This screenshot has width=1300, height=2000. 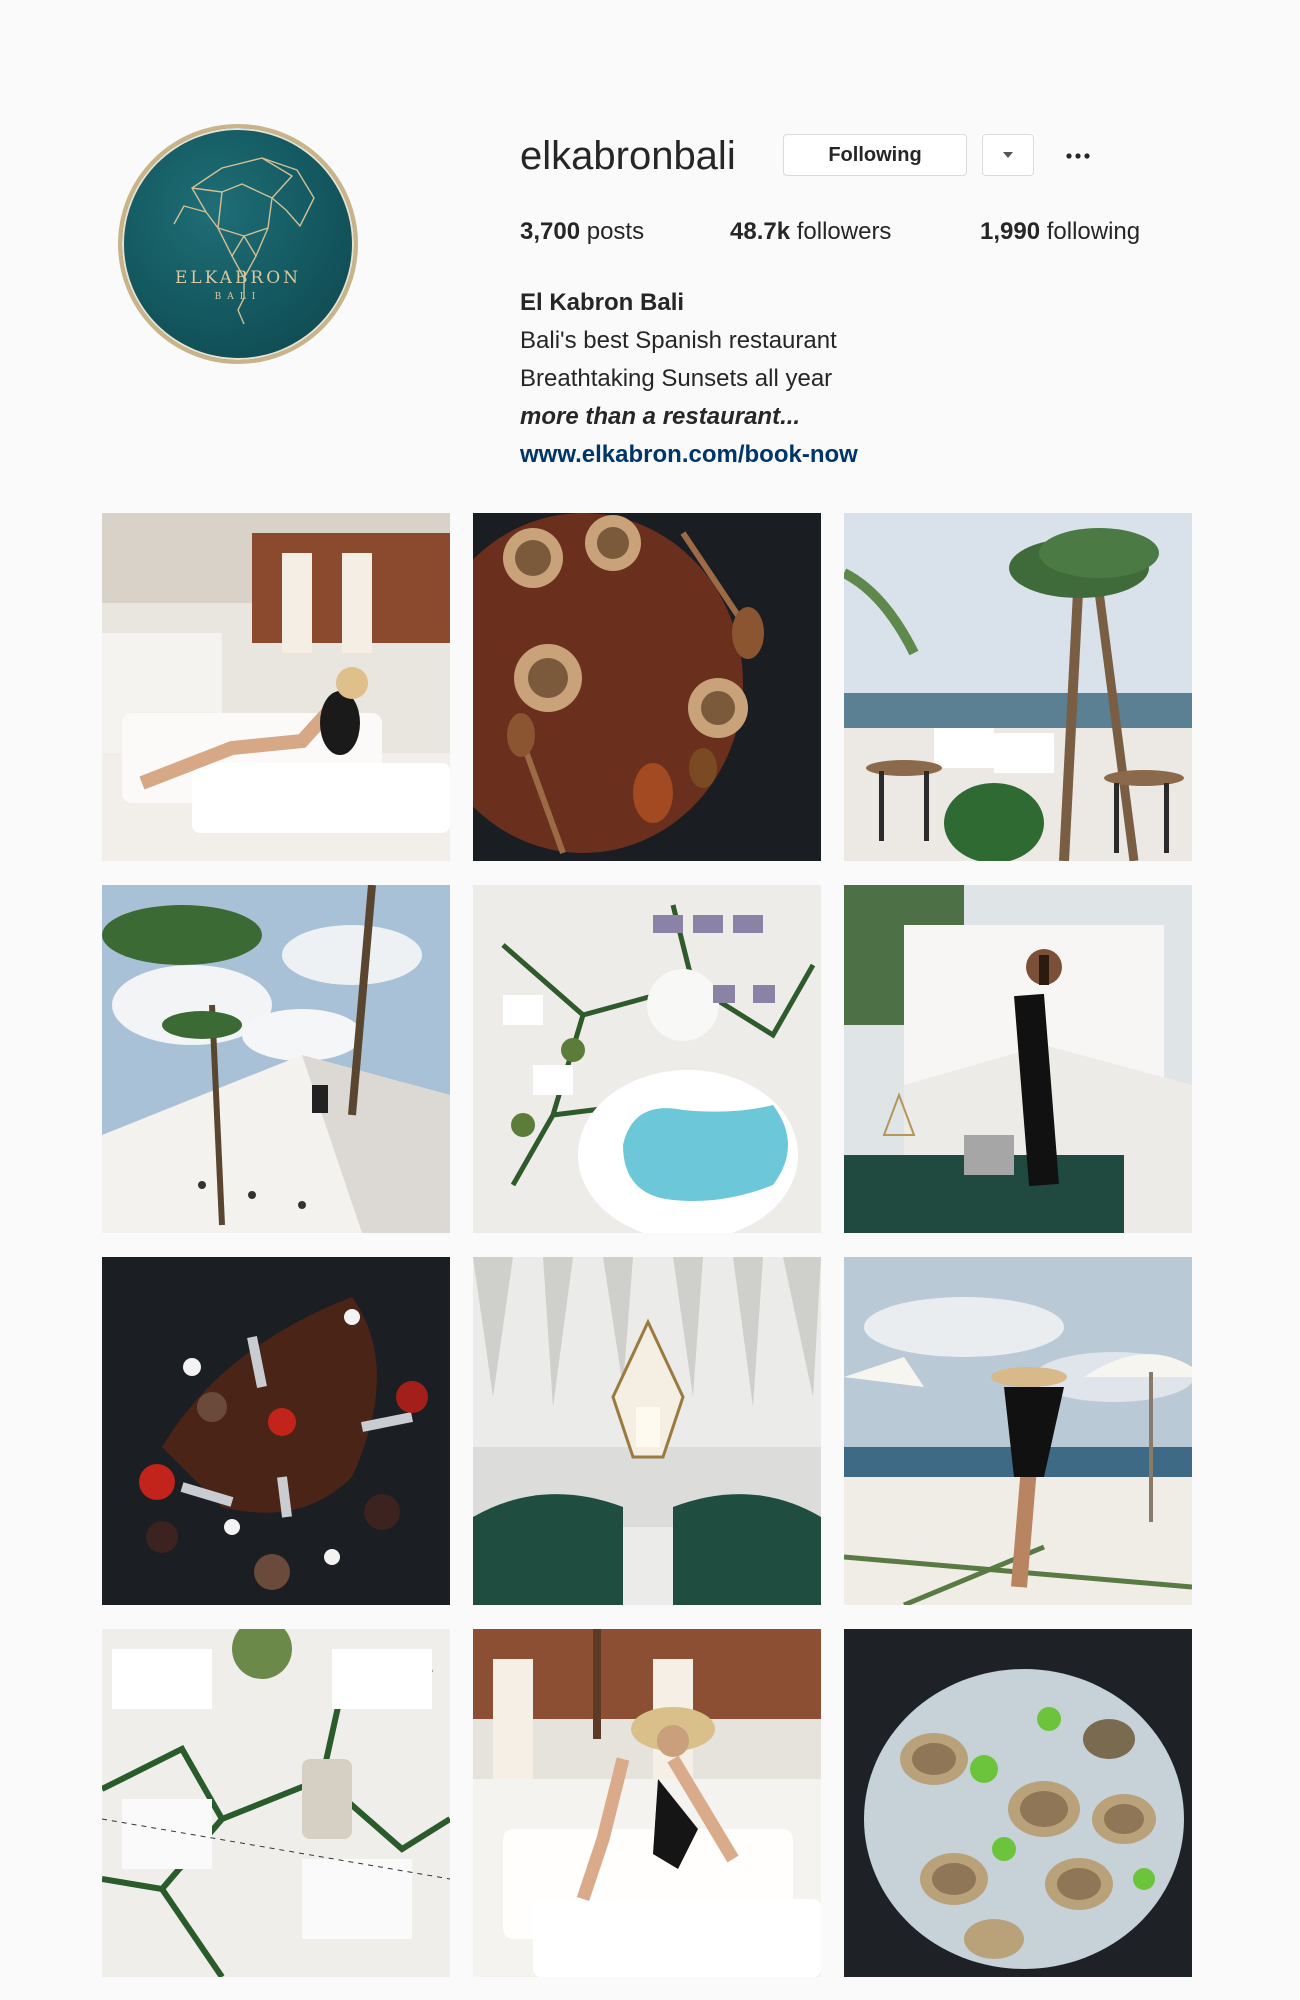 I want to click on profile-username: elkabronbali, so click(x=628, y=156).